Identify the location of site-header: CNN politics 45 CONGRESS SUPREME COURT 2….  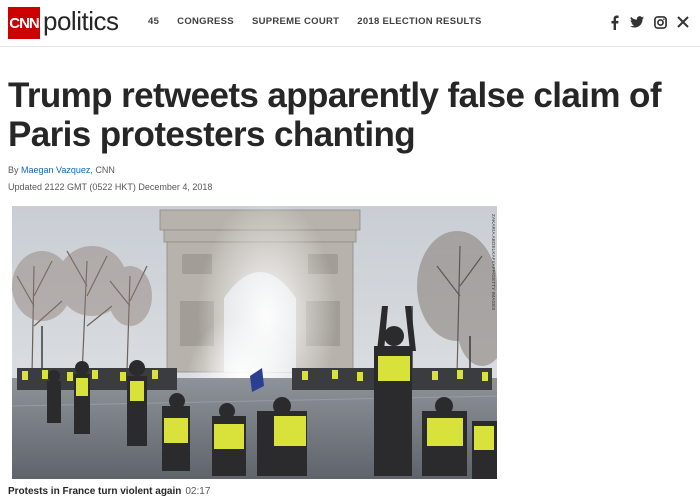
(350, 23).